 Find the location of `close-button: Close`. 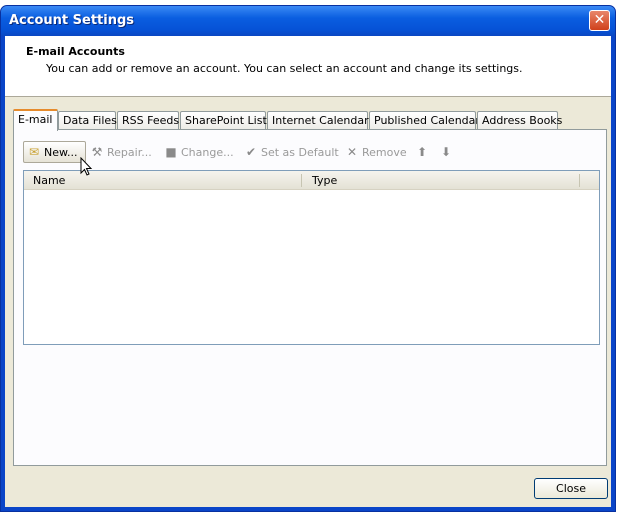

close-button: Close is located at coordinates (571, 488).